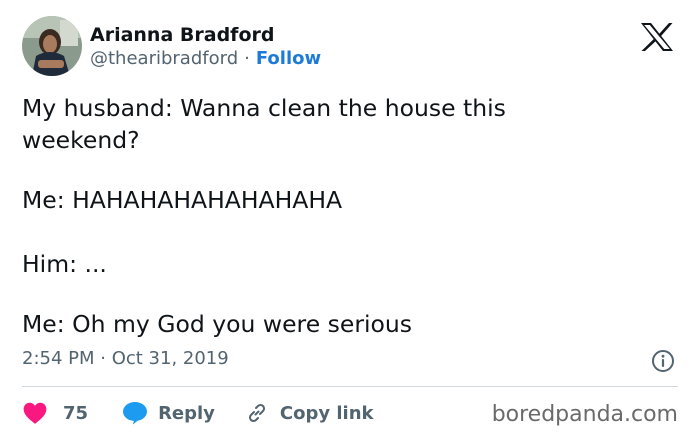 The height and width of the screenshot is (440, 700). What do you see at coordinates (288, 58) in the screenshot?
I see `follow-button: Follow` at bounding box center [288, 58].